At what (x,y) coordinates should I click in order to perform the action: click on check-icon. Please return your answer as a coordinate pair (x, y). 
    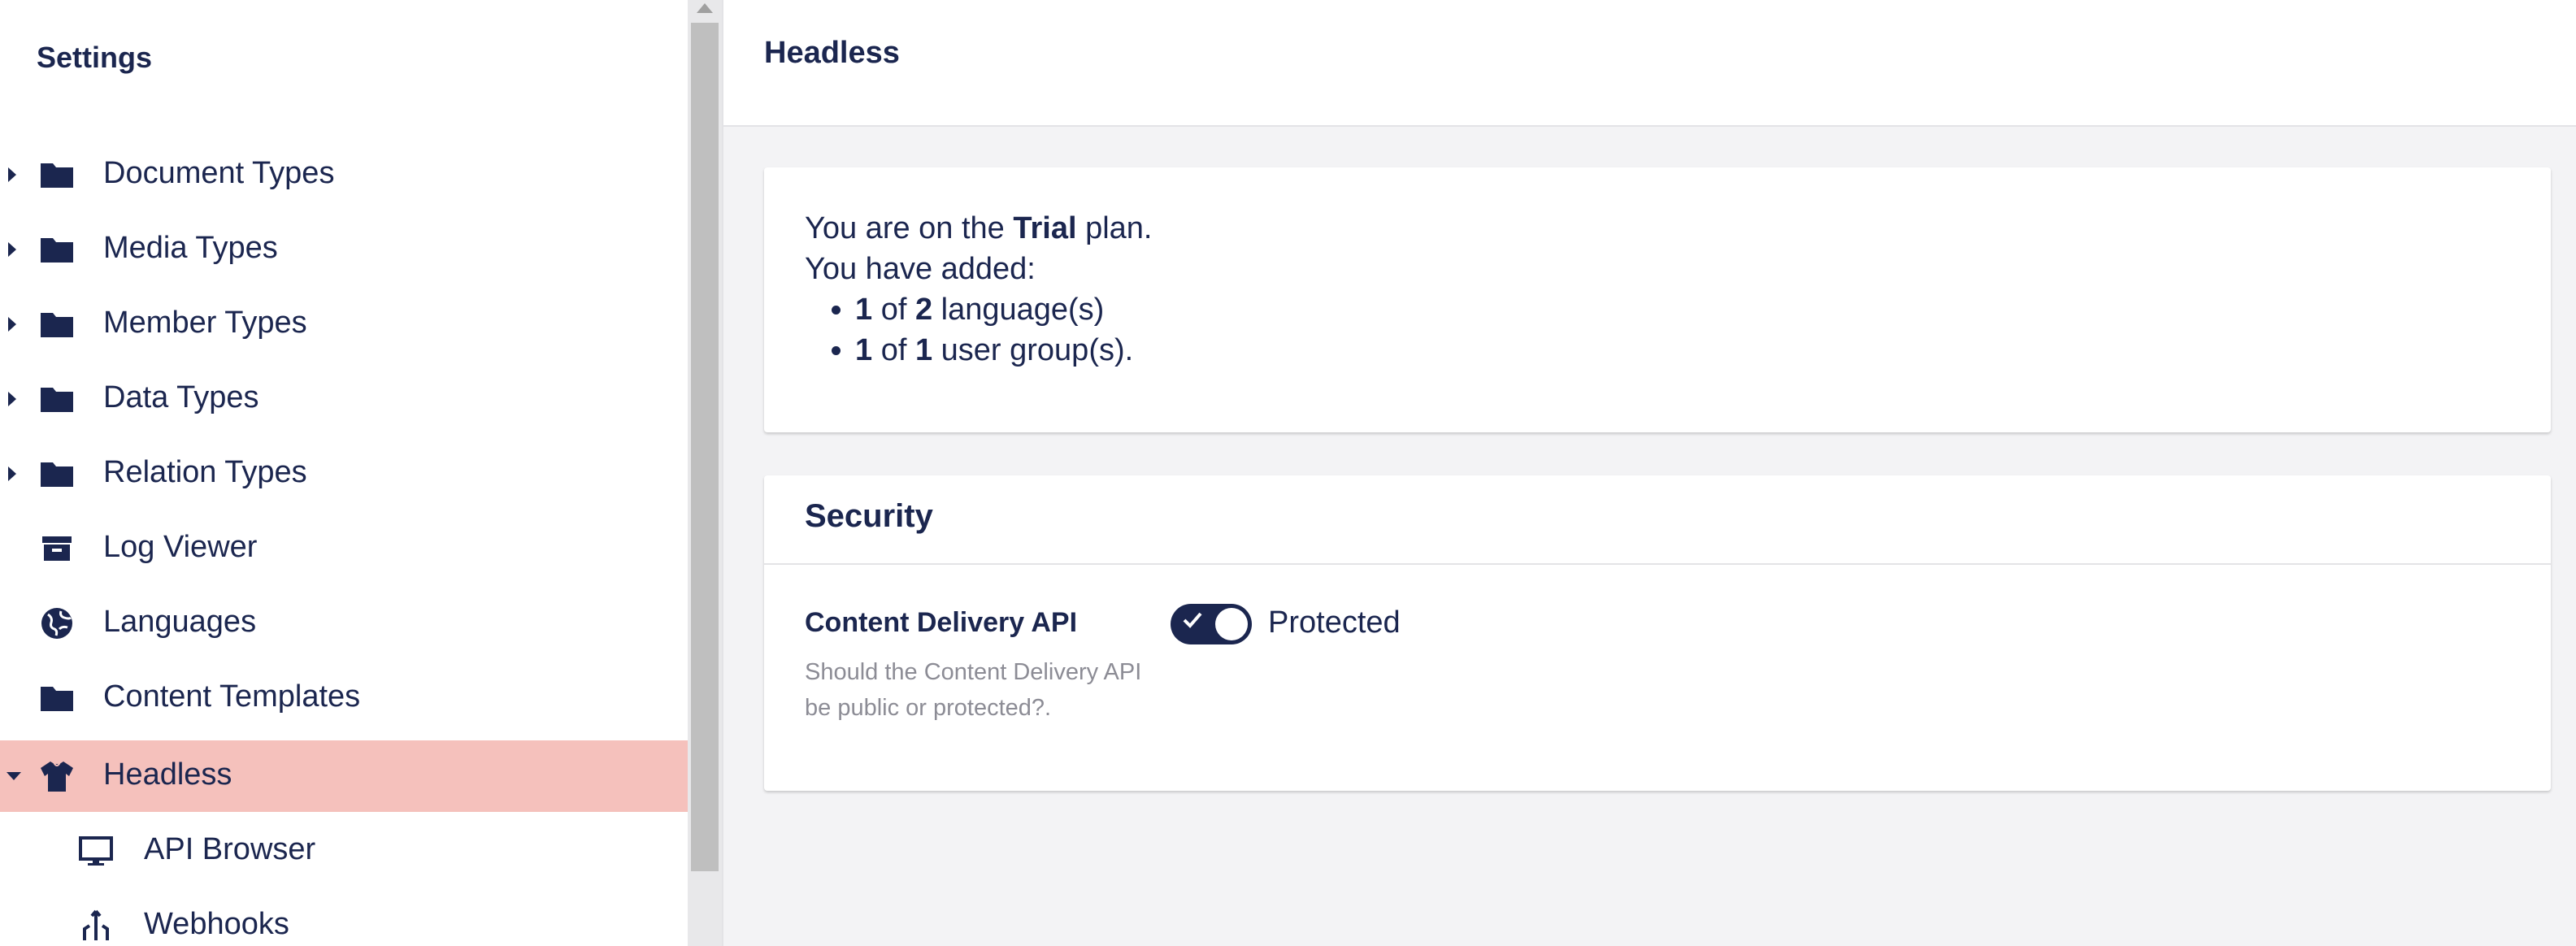
    Looking at the image, I should click on (1192, 620).